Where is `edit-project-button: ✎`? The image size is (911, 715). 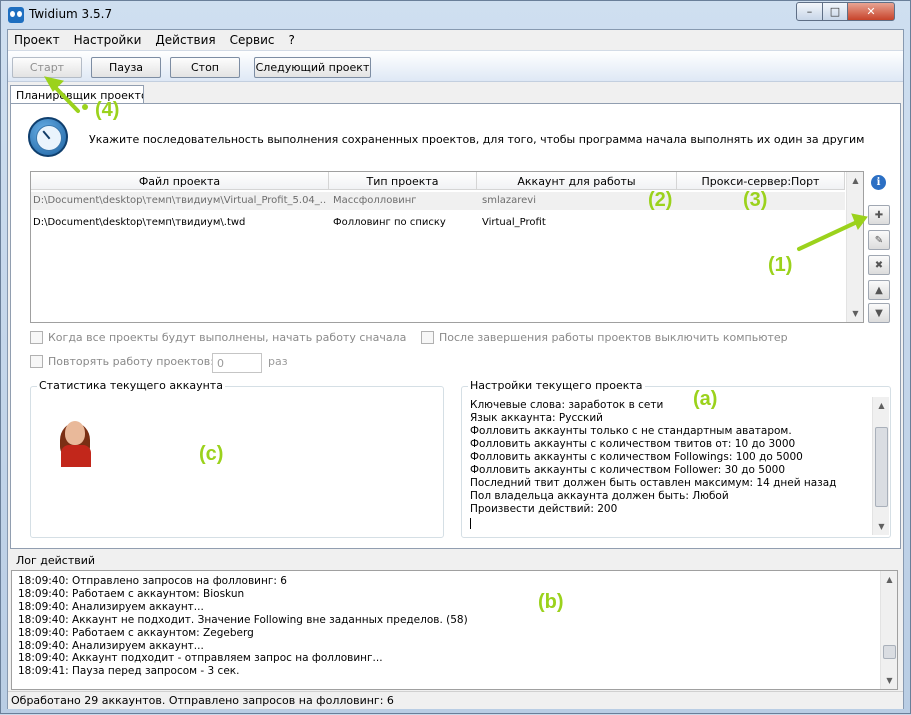 edit-project-button: ✎ is located at coordinates (879, 240).